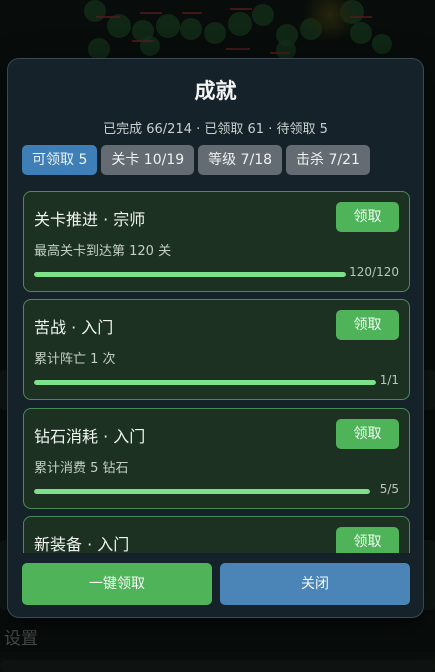 The image size is (435, 672). I want to click on achievement-card: 新装备 · 入门 领取, so click(216, 534).